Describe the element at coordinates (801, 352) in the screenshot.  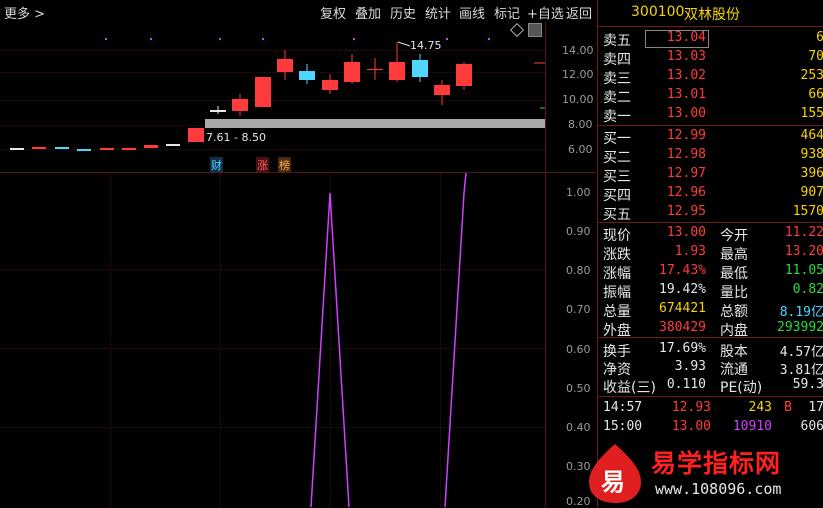
I see `fund-value: 4.57亿` at that location.